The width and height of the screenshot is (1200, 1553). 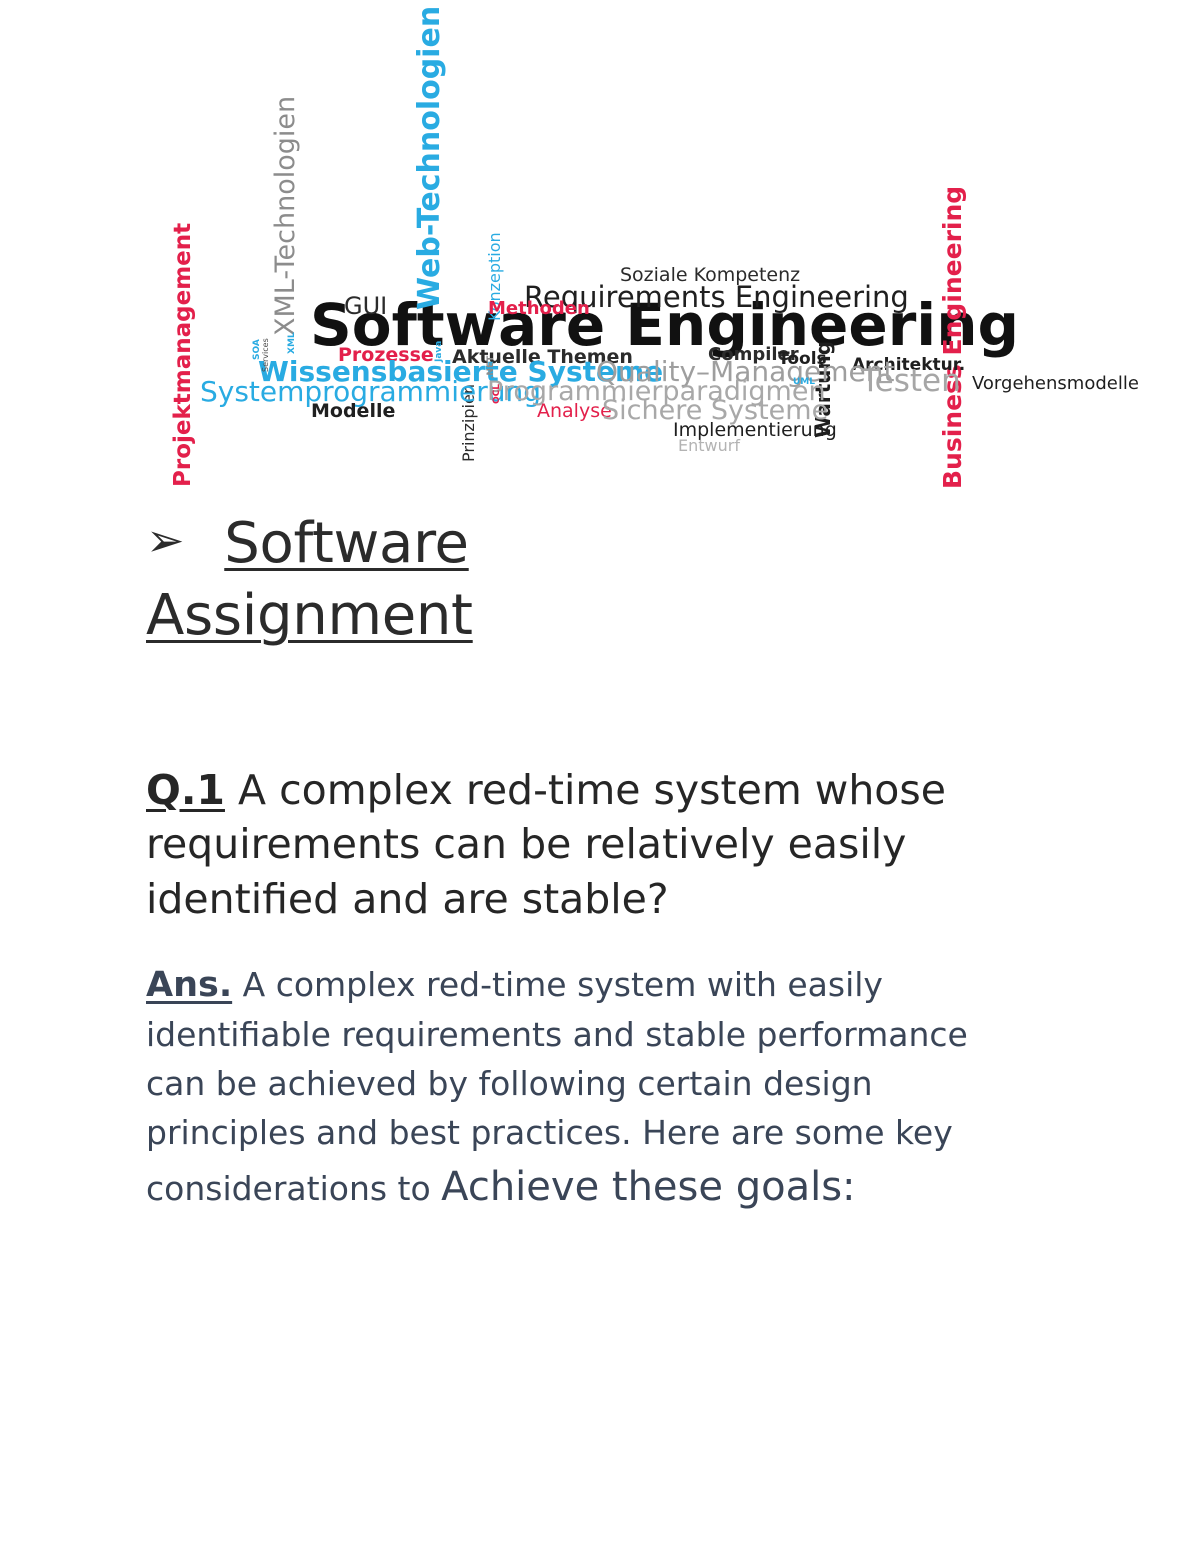 What do you see at coordinates (346, 543) in the screenshot?
I see `page-title-line-1: Software` at bounding box center [346, 543].